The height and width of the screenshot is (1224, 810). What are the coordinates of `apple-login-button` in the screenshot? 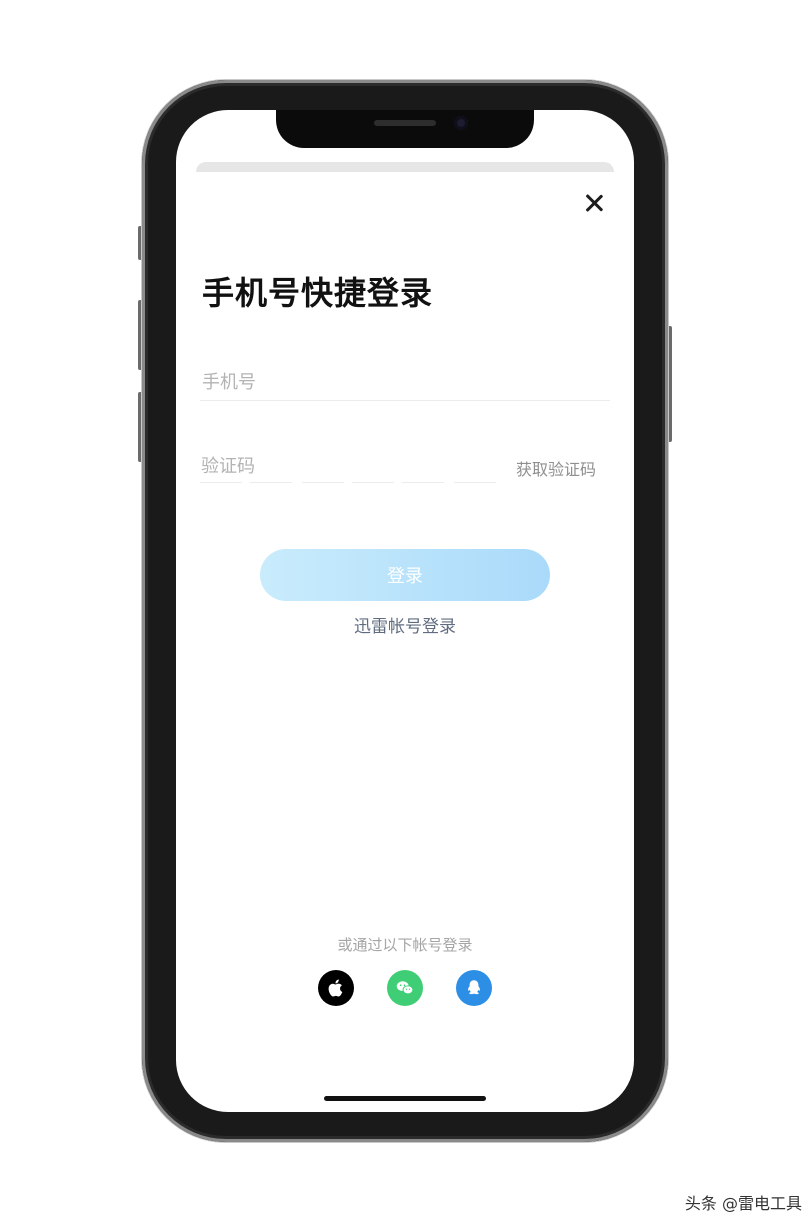 It's located at (336, 988).